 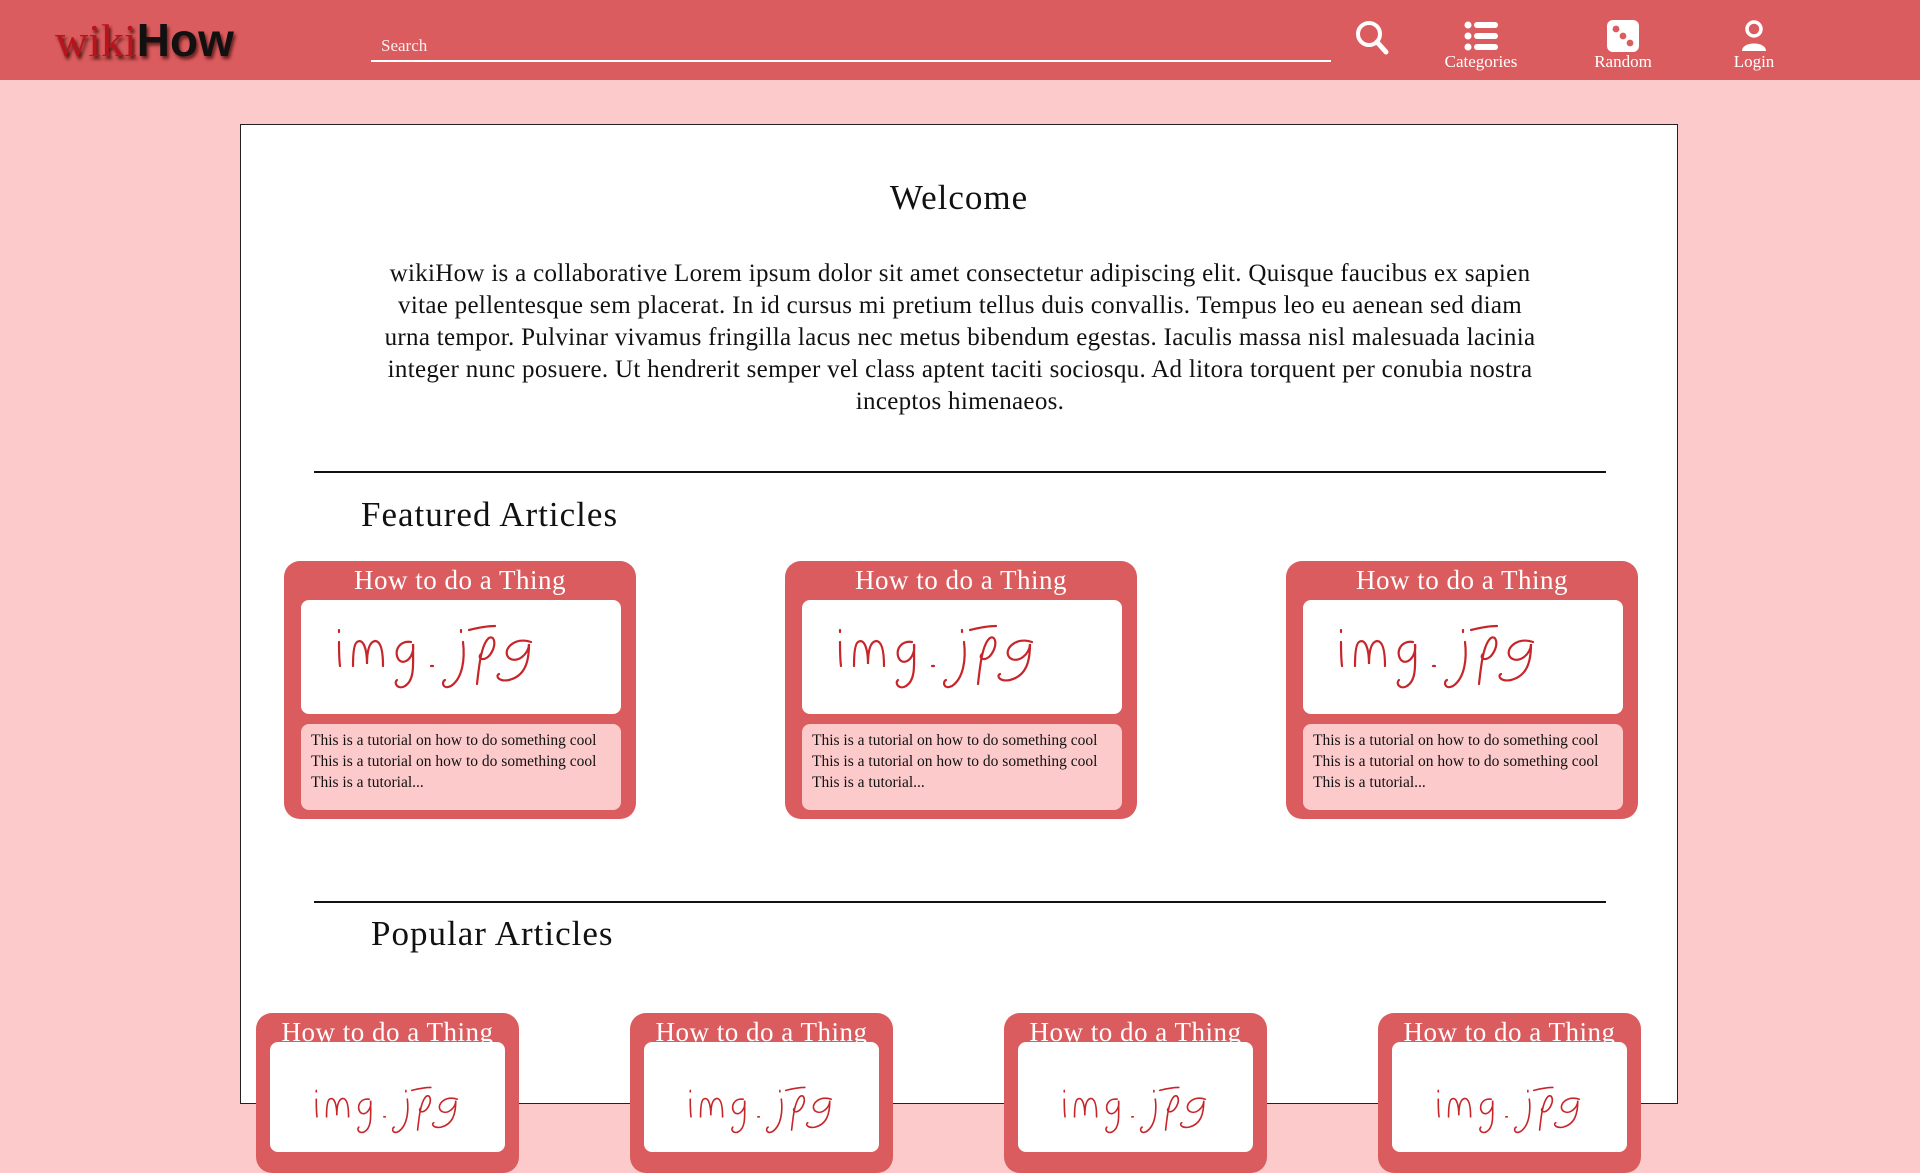 I want to click on logo-wiki-text: wiki, so click(x=96, y=40).